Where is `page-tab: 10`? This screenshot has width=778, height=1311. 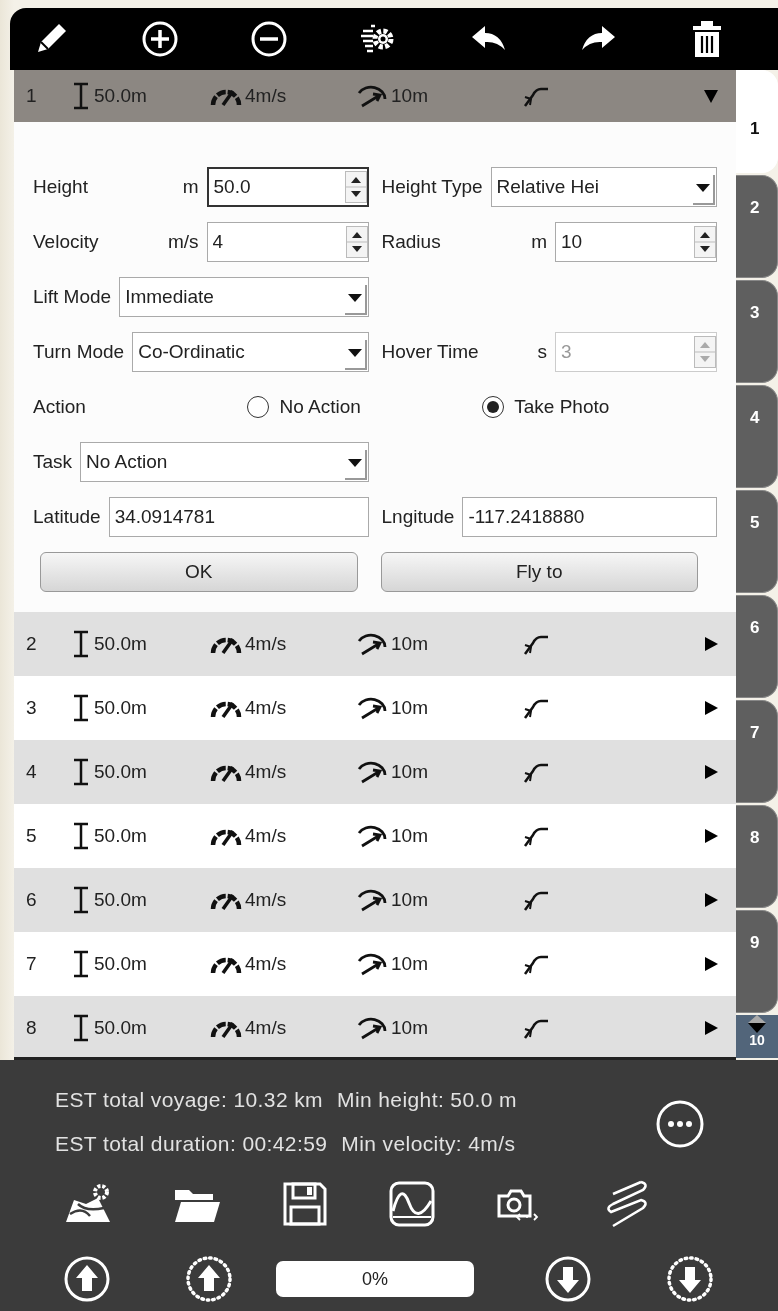
page-tab: 10 is located at coordinates (757, 1040).